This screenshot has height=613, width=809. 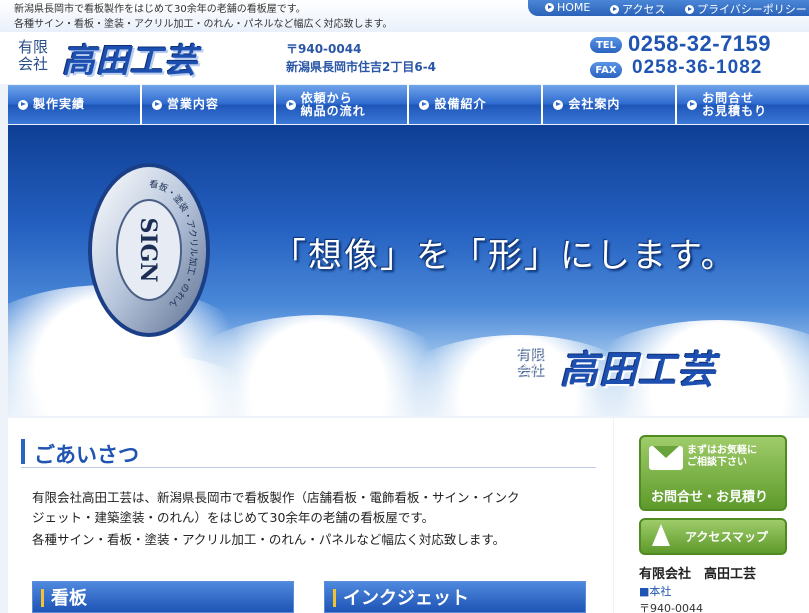 What do you see at coordinates (722, 456) in the screenshot?
I see `contact-button-subtext: まずはお気軽に ご相談下さい` at bounding box center [722, 456].